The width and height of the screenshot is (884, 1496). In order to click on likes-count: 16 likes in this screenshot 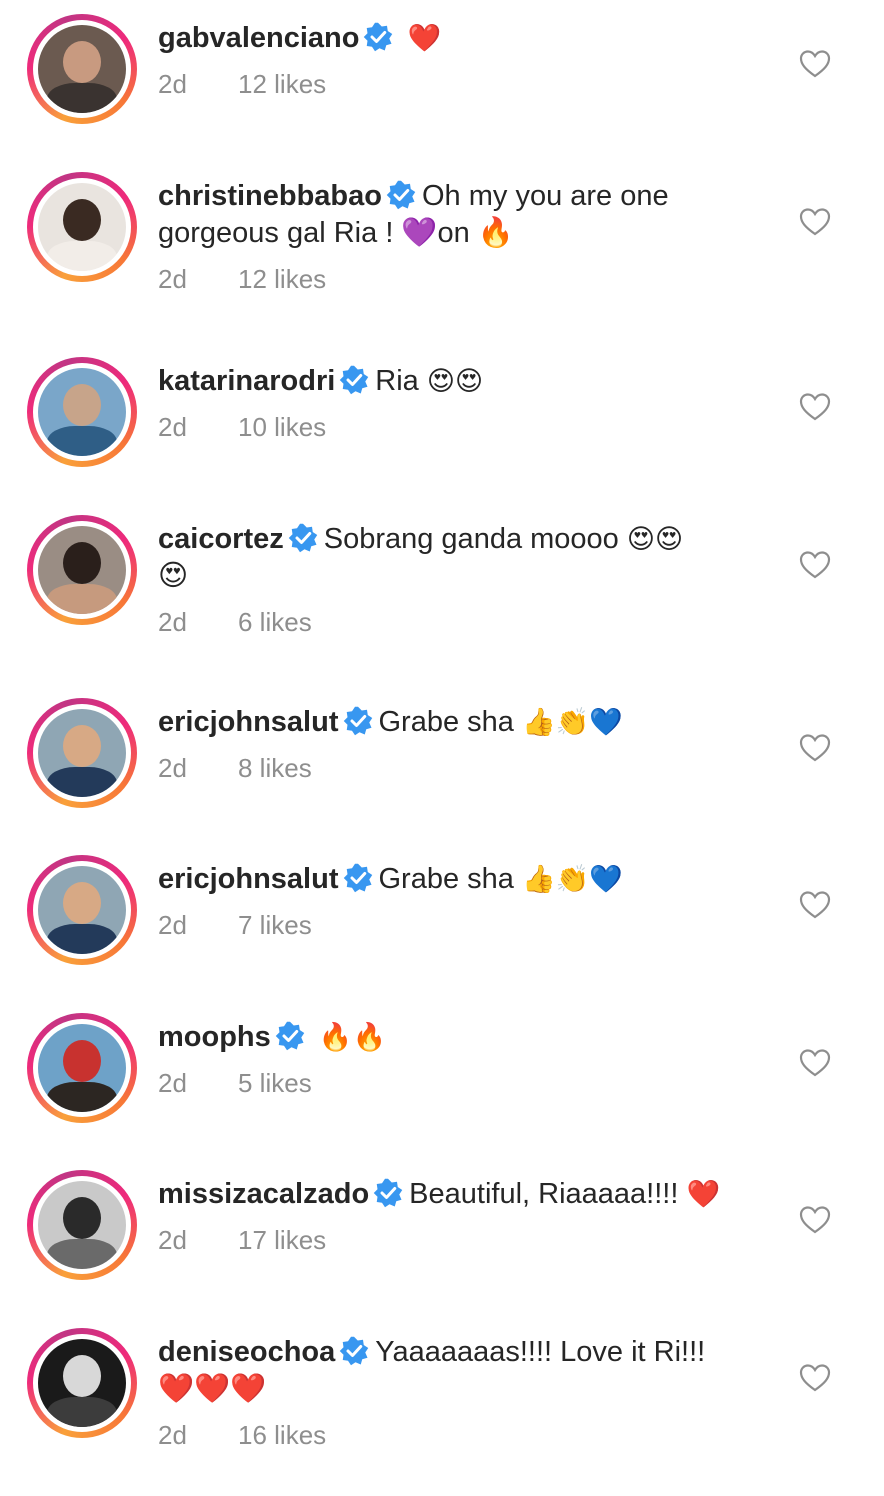, I will do `click(282, 1435)`.